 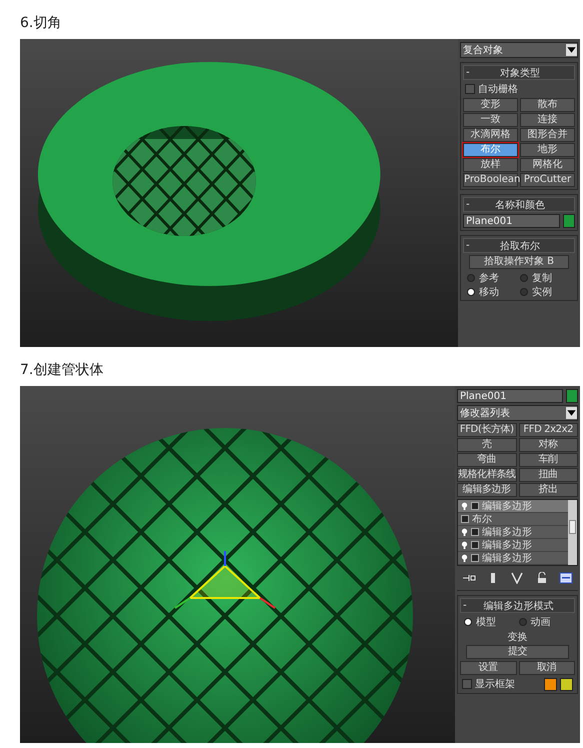 I want to click on checkbox-label: 显示框架, so click(x=495, y=684).